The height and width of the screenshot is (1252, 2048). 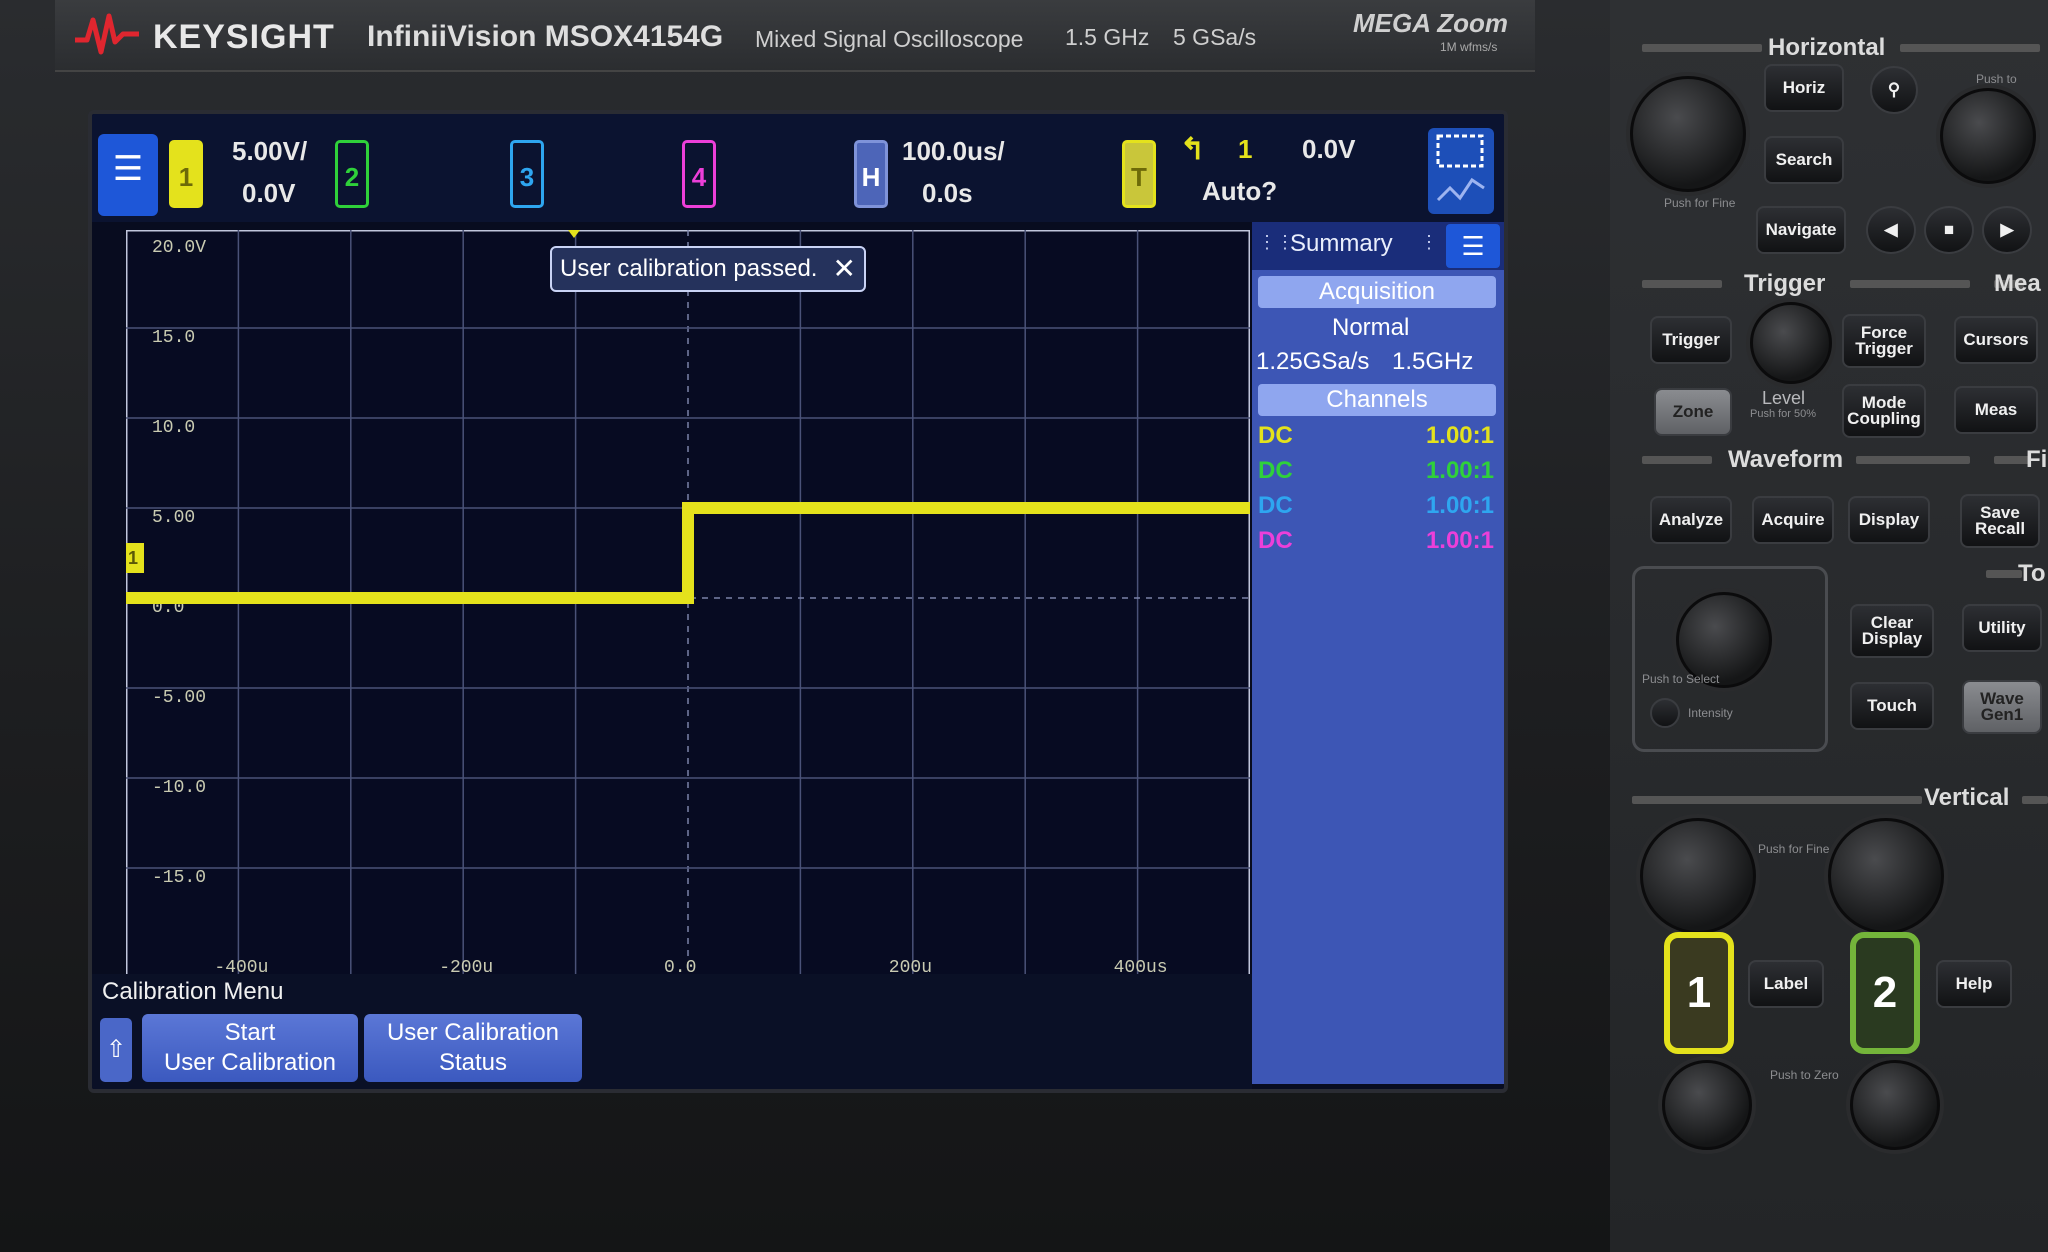 I want to click on channels-header: Channels, so click(x=1377, y=400).